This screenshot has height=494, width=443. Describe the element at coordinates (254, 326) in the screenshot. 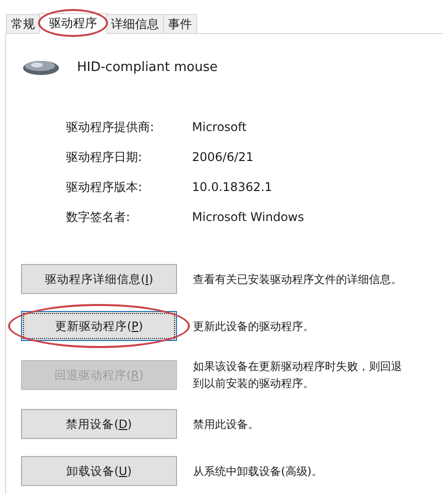

I see `action-description: 更新此设备的驱动程序。` at that location.